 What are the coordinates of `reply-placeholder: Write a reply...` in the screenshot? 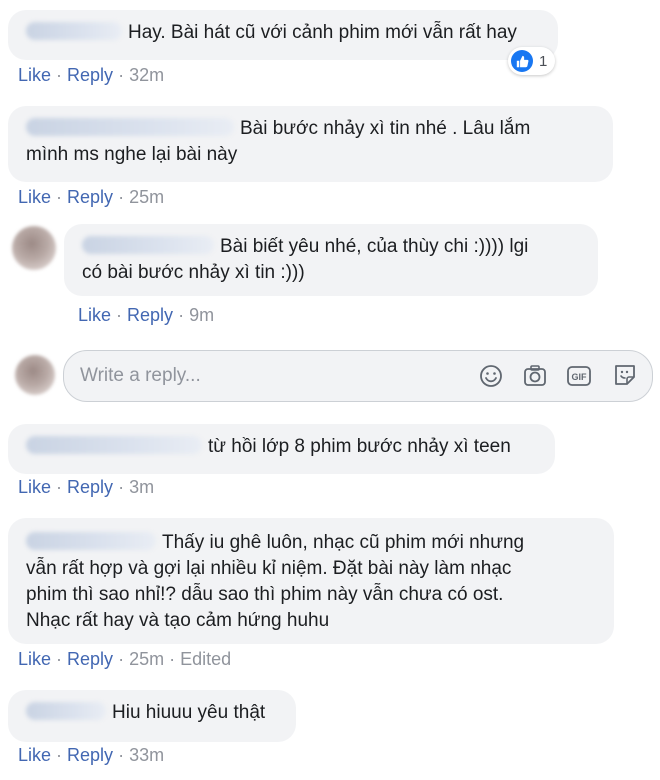 It's located at (140, 375).